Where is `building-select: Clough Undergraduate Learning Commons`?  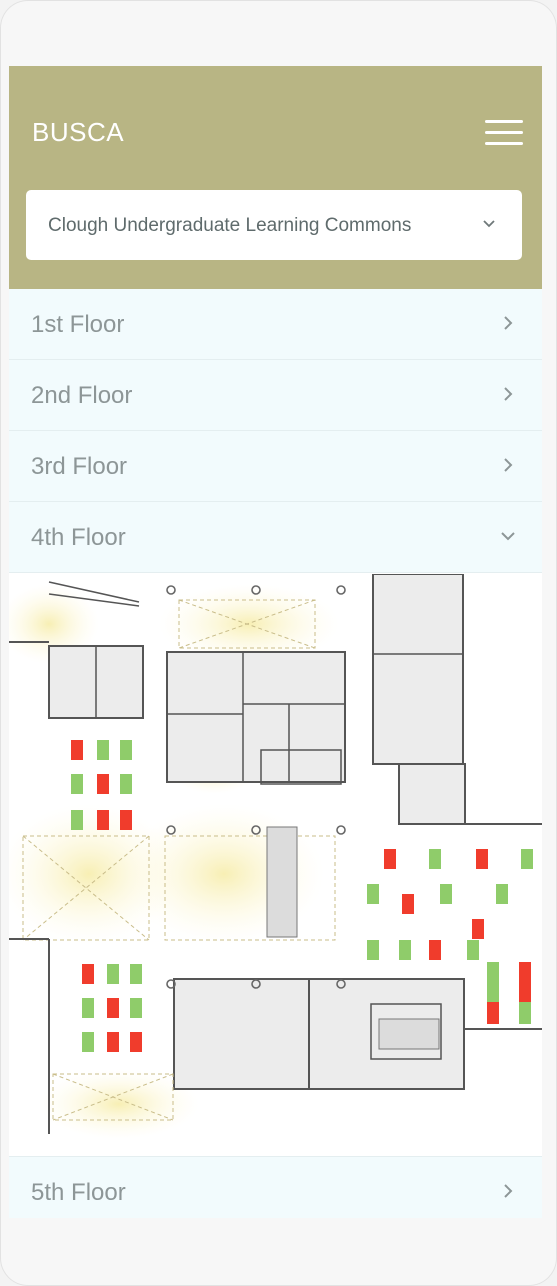 building-select: Clough Undergraduate Learning Commons is located at coordinates (274, 225).